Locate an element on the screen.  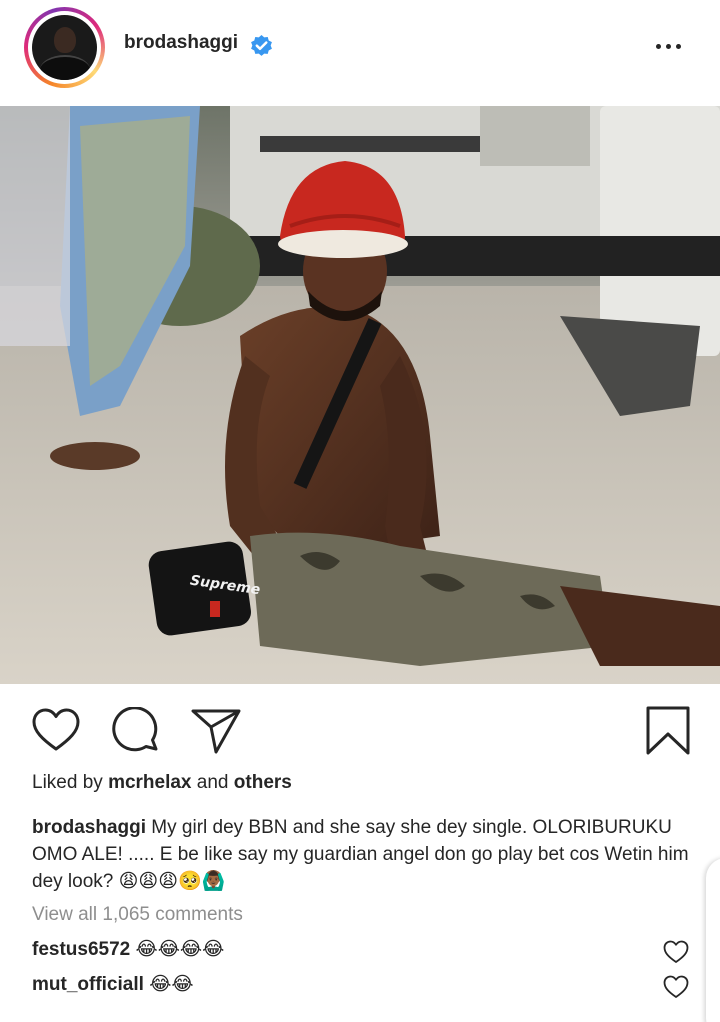
comment-row: festus6572 😂😂😂😂 is located at coordinates (128, 949).